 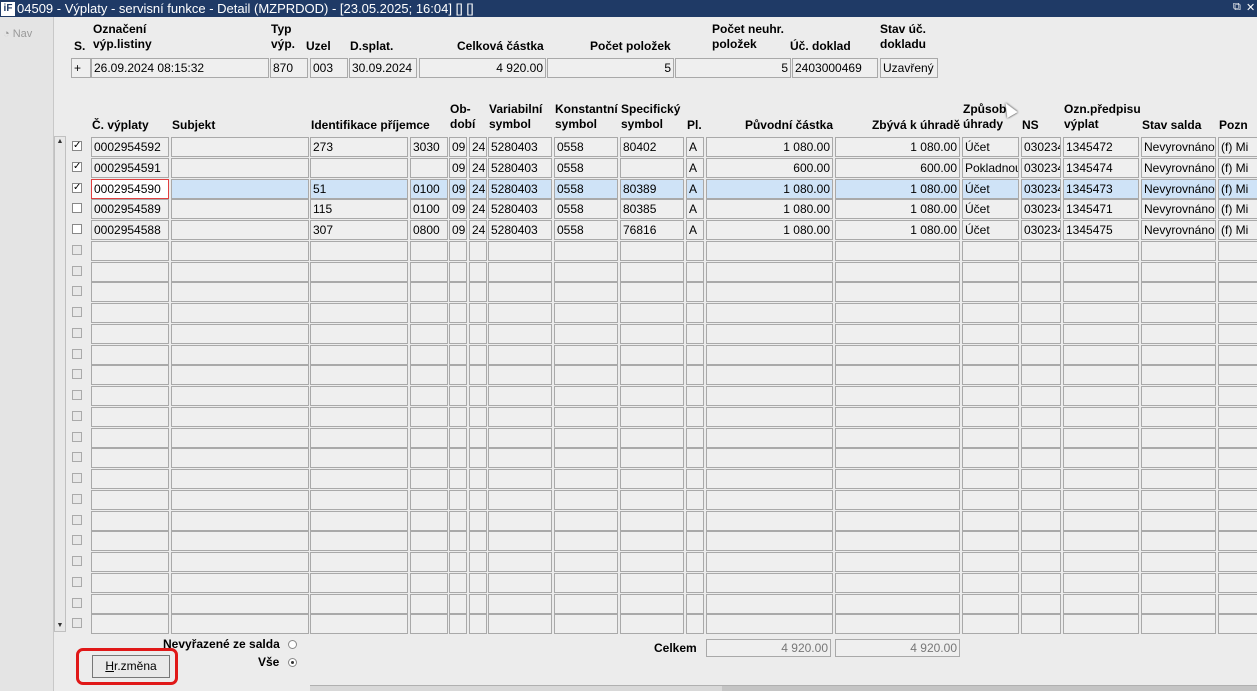 I want to click on scroll-up-icon: ▲, so click(x=60, y=142).